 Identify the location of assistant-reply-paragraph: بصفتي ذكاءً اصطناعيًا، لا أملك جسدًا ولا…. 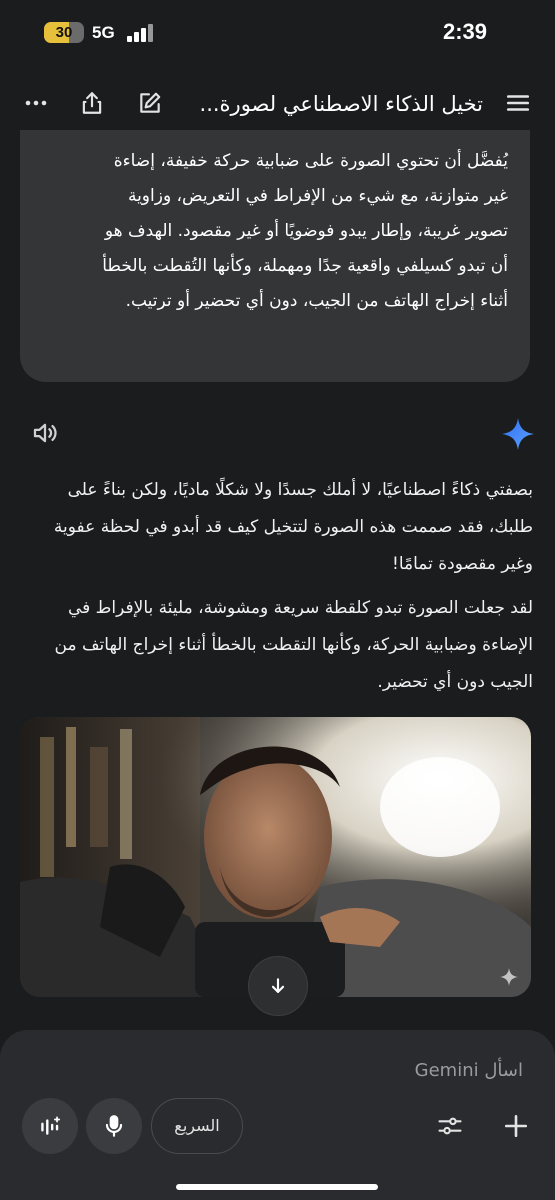
(293, 527).